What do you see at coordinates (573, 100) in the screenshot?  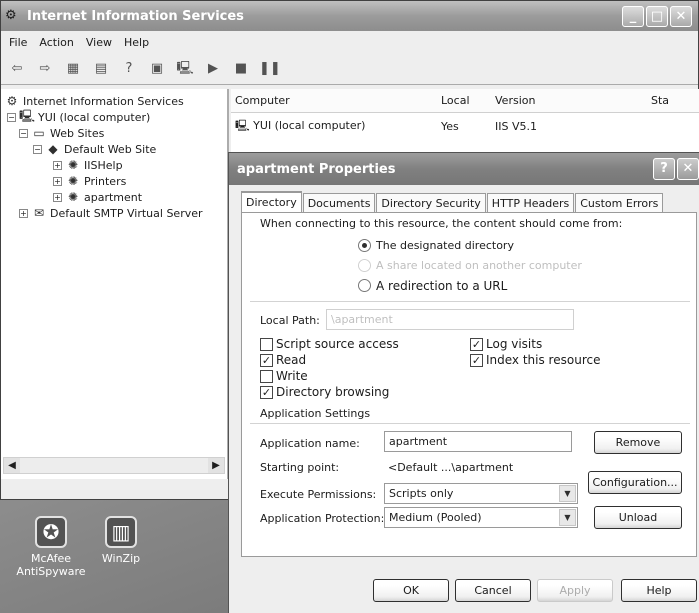 I see `column-header-version: Version` at bounding box center [573, 100].